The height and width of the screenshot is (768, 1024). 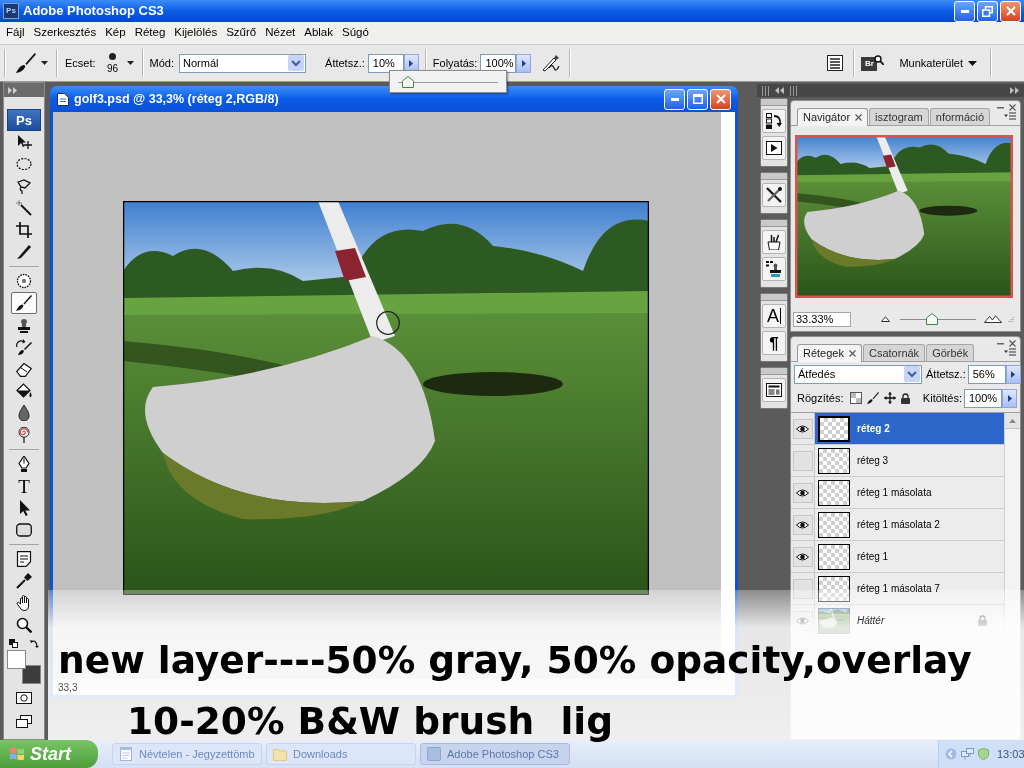 I want to click on zoom-level: 33,3, so click(x=68, y=687).